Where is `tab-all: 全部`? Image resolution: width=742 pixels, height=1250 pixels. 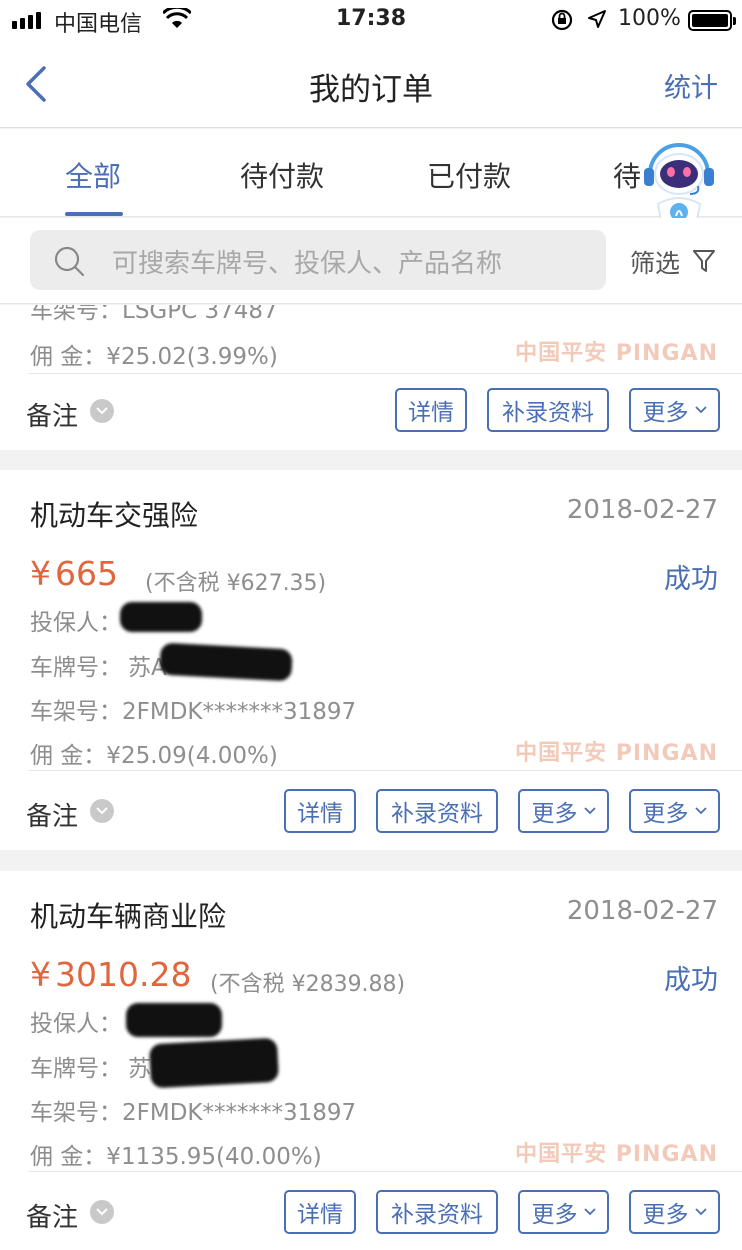
tab-all: 全部 is located at coordinates (93, 175).